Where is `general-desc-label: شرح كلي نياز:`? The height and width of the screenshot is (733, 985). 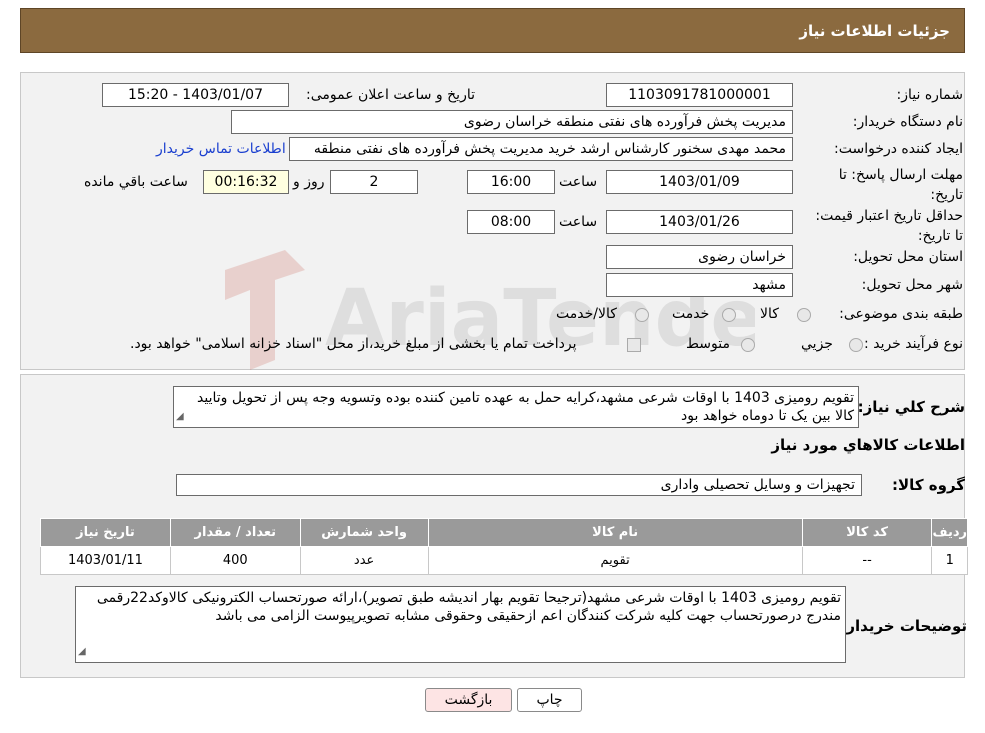
general-desc-label: شرح كلي نياز: is located at coordinates (911, 407).